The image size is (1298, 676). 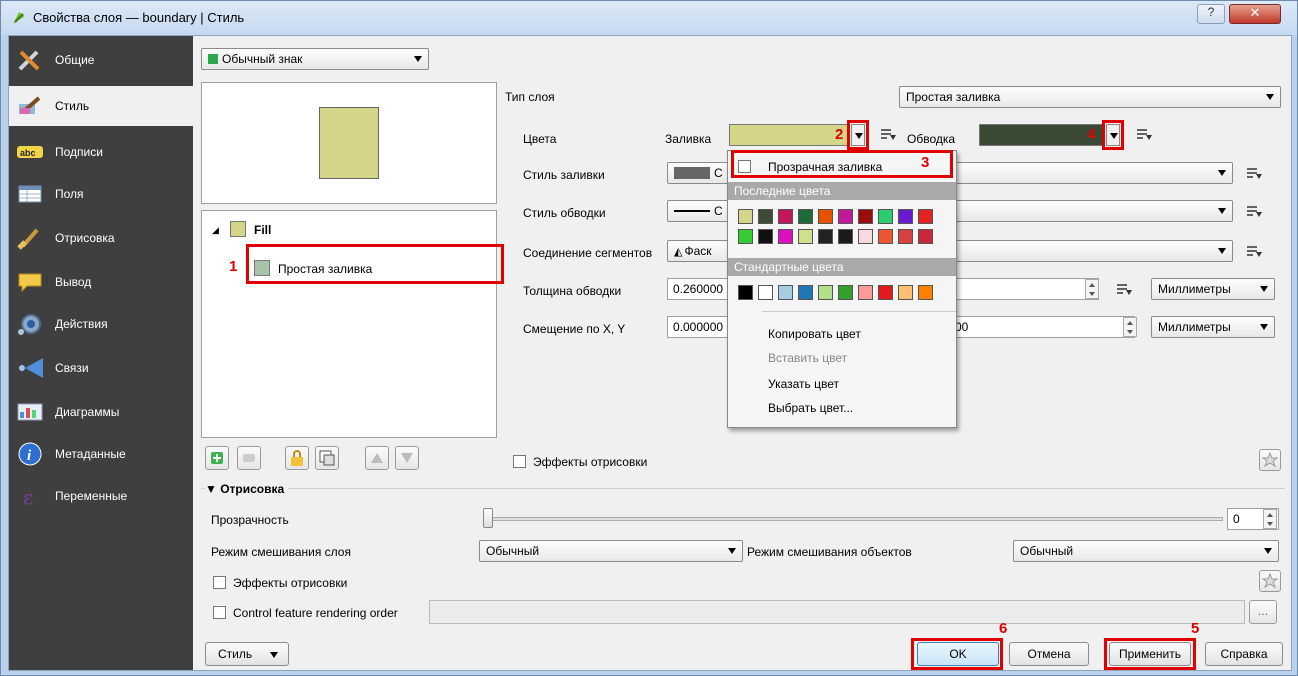 I want to click on feature-blend-select: Обычный, so click(x=1146, y=551).